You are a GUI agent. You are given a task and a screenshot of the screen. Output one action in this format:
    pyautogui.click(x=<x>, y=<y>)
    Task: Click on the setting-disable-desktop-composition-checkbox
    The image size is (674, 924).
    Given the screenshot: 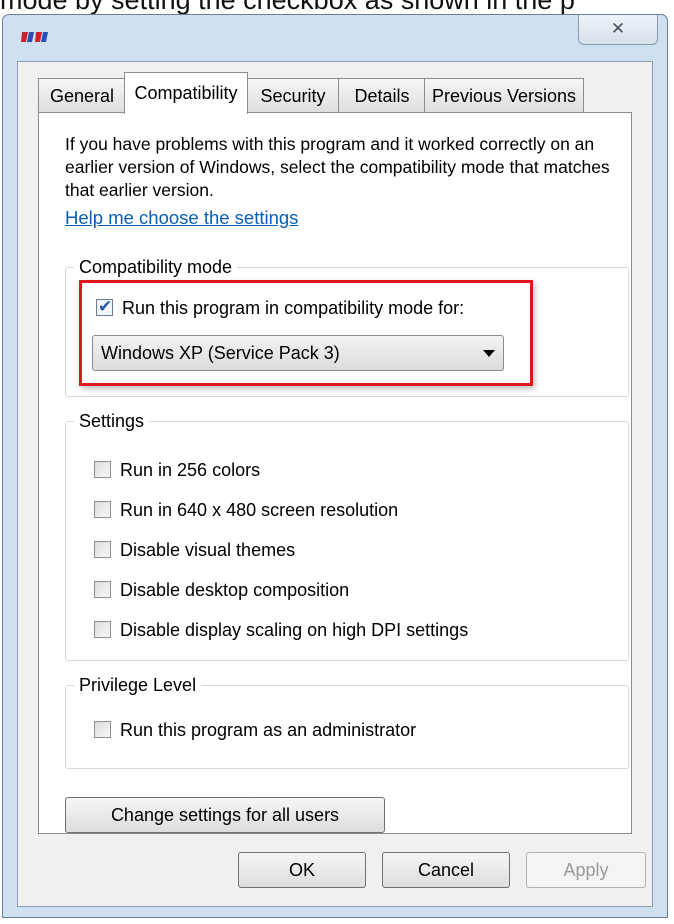 What is the action you would take?
    pyautogui.click(x=102, y=589)
    